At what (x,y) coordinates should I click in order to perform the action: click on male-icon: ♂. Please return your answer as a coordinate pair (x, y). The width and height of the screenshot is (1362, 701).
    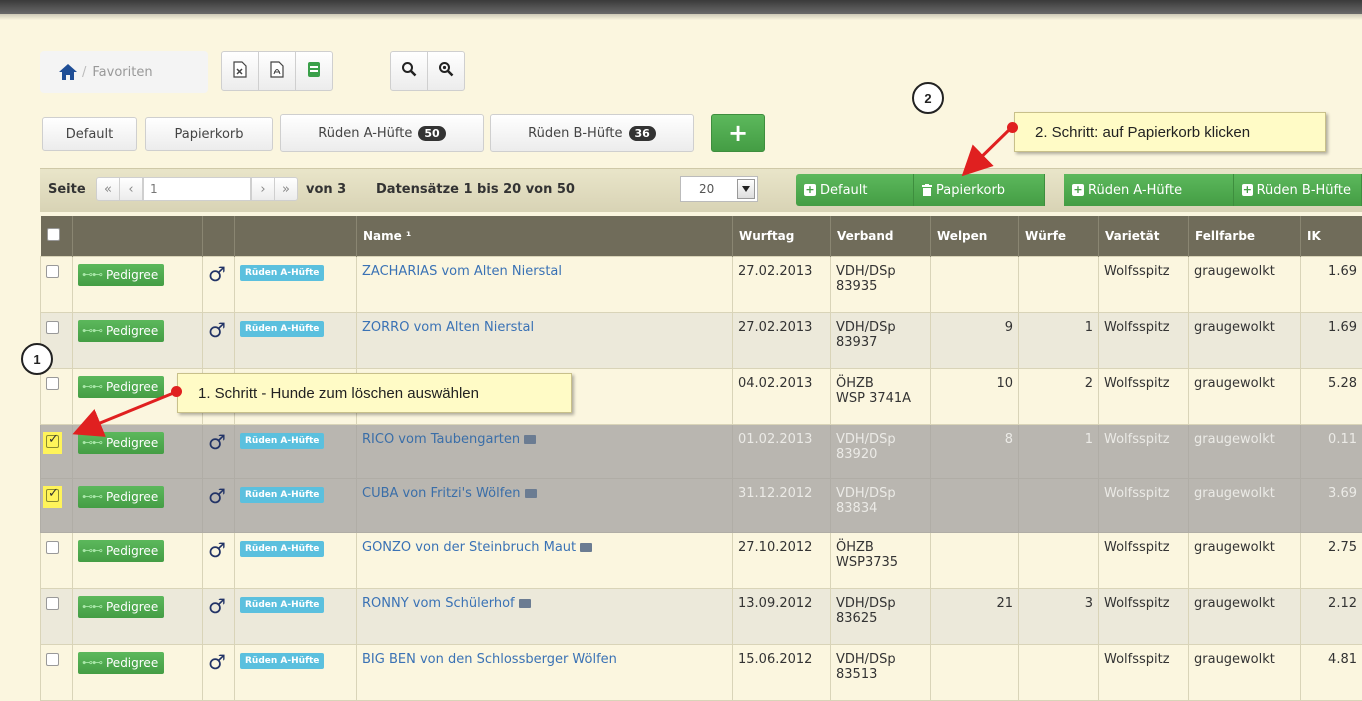
    Looking at the image, I should click on (217, 662).